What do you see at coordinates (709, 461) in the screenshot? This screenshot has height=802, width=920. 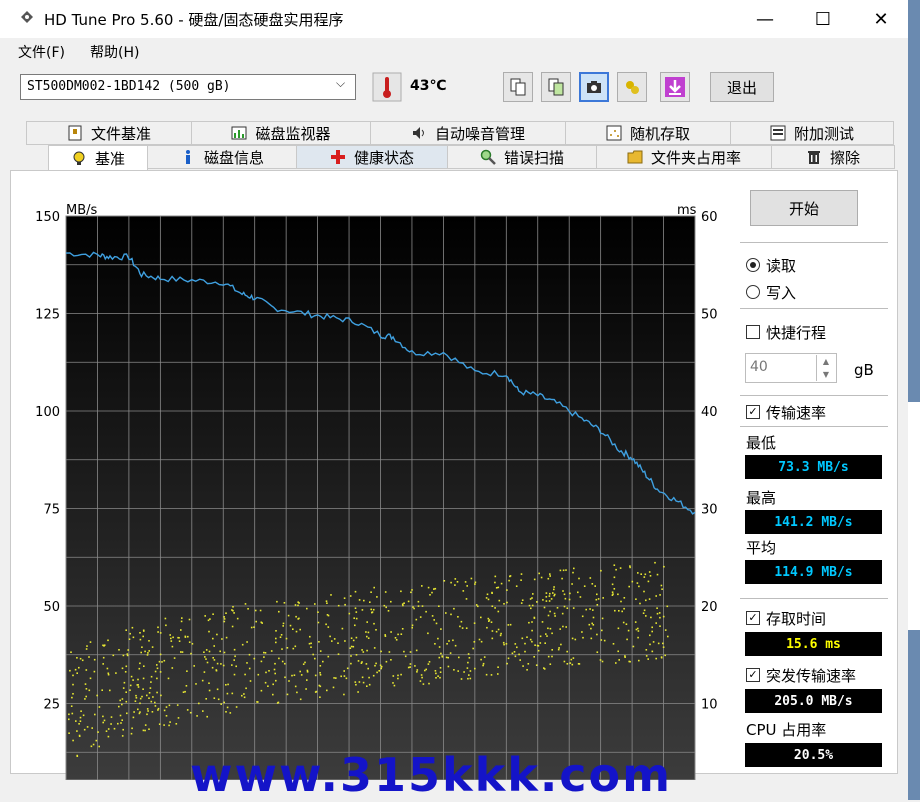 I see `right-axis-ticks: 60 50 40 30 20 10` at bounding box center [709, 461].